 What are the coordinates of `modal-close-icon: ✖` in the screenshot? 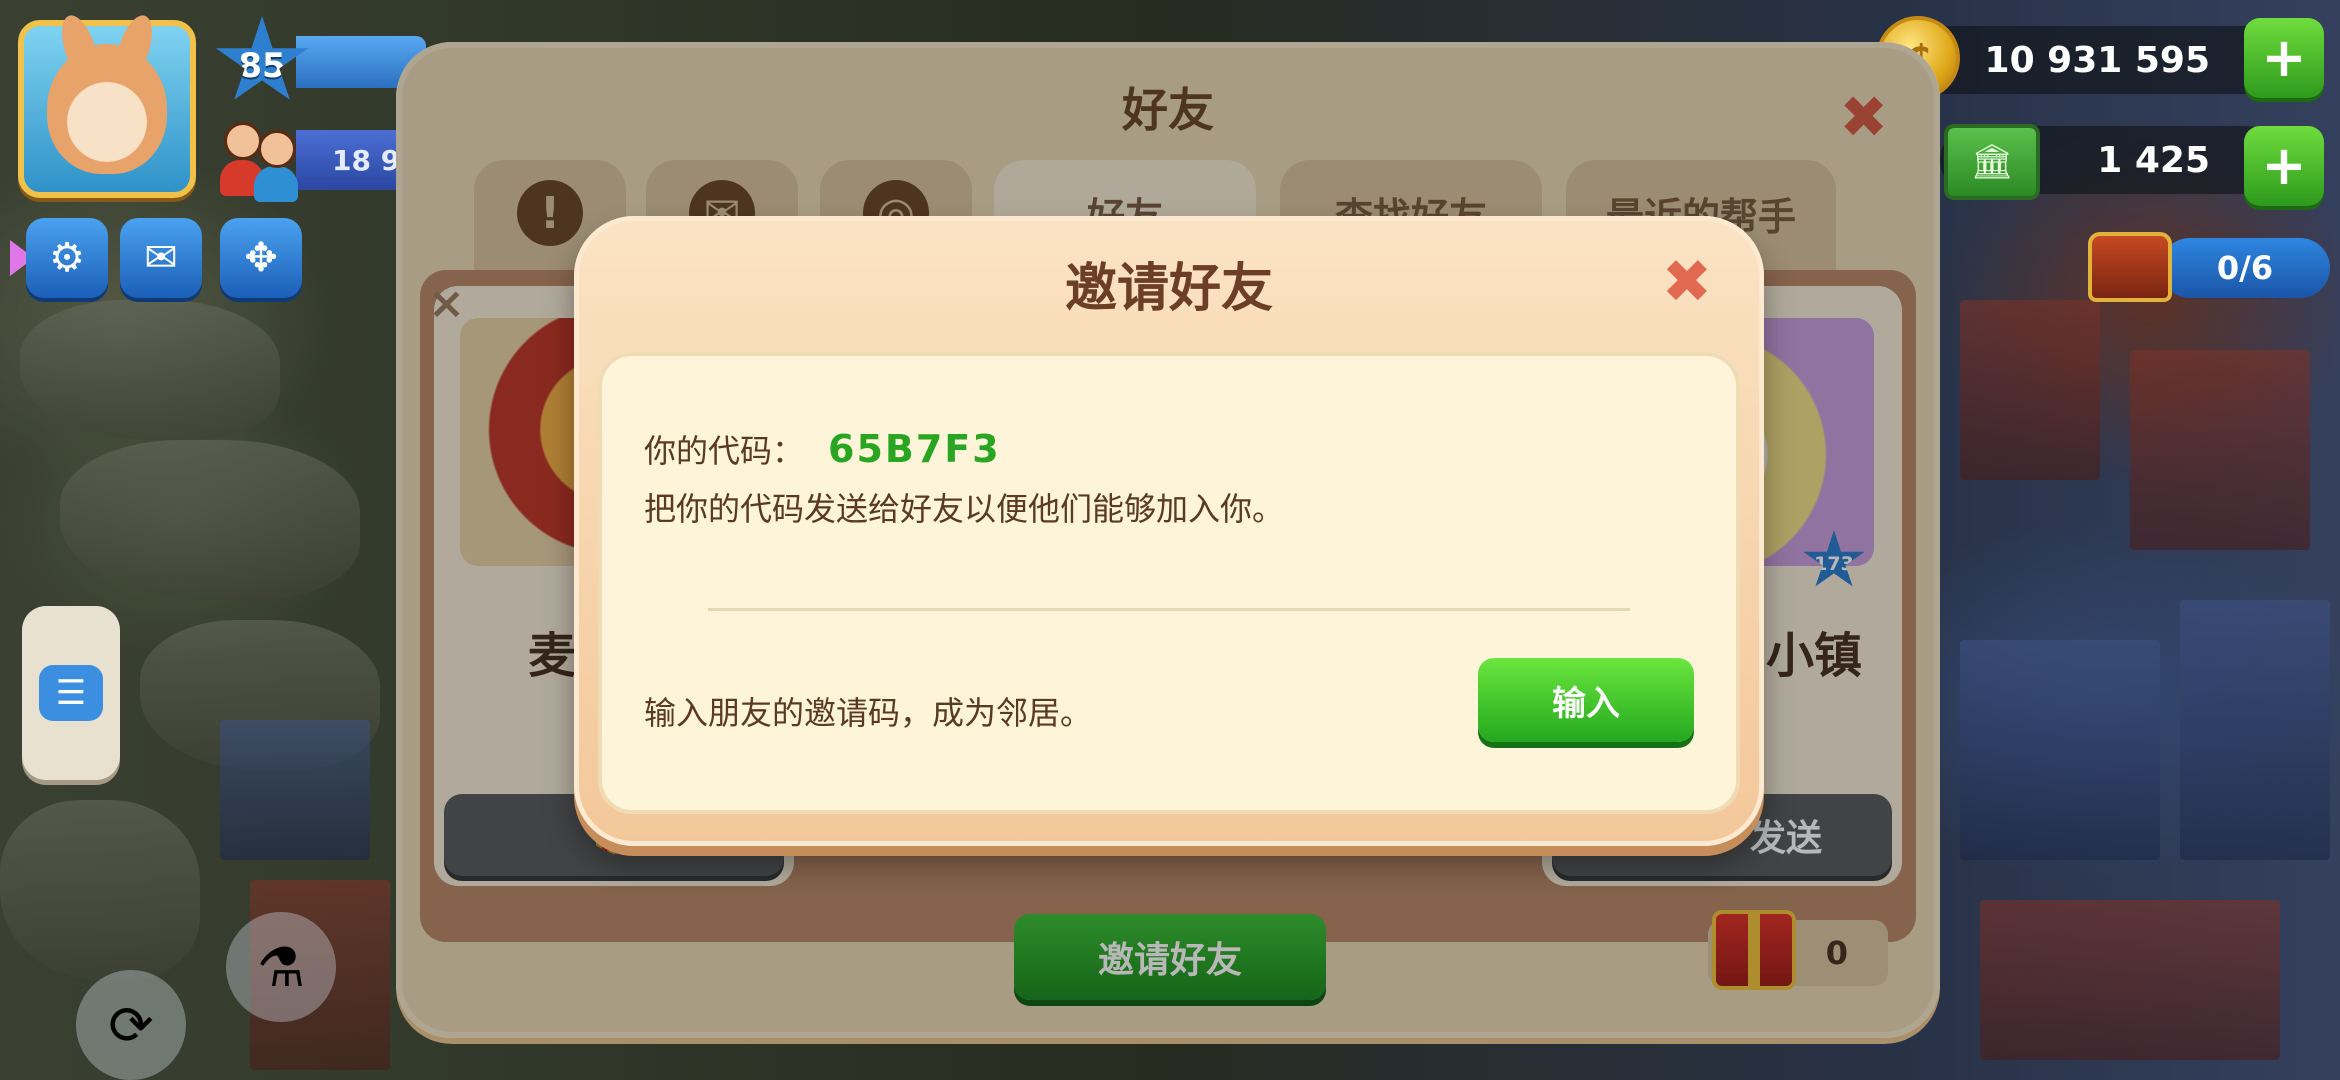 It's located at (1687, 282).